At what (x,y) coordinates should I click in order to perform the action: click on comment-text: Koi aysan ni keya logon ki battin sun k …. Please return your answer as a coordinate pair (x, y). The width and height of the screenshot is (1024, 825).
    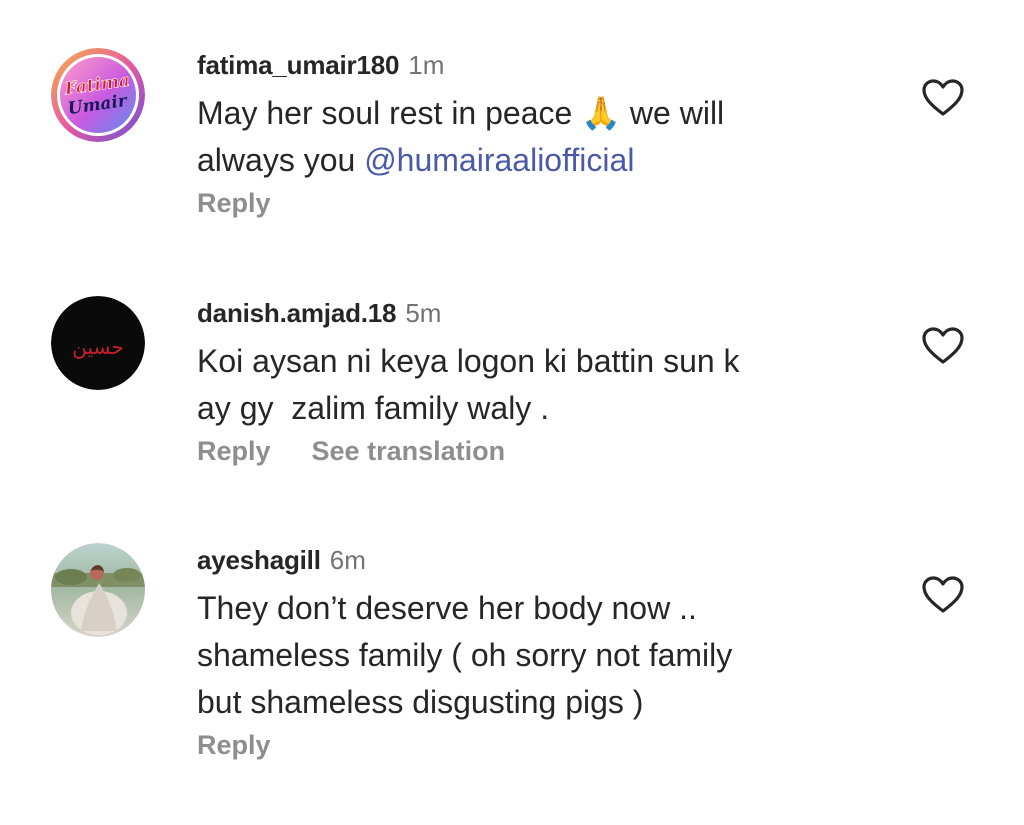
    Looking at the image, I should click on (468, 384).